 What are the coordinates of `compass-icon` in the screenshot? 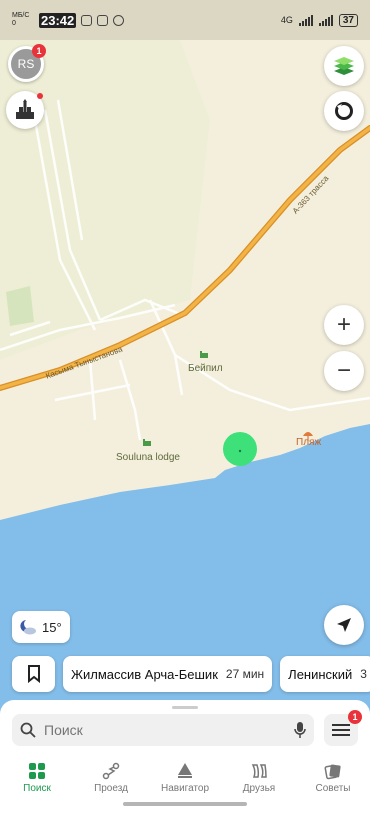 It's located at (344, 111).